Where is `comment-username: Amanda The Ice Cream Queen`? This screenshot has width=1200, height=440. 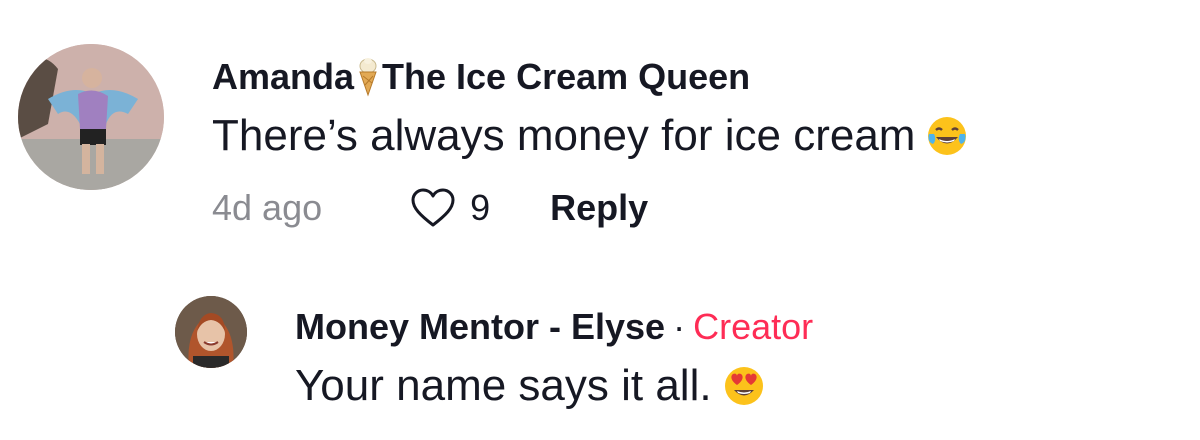 comment-username: Amanda The Ice Cream Queen is located at coordinates (590, 77).